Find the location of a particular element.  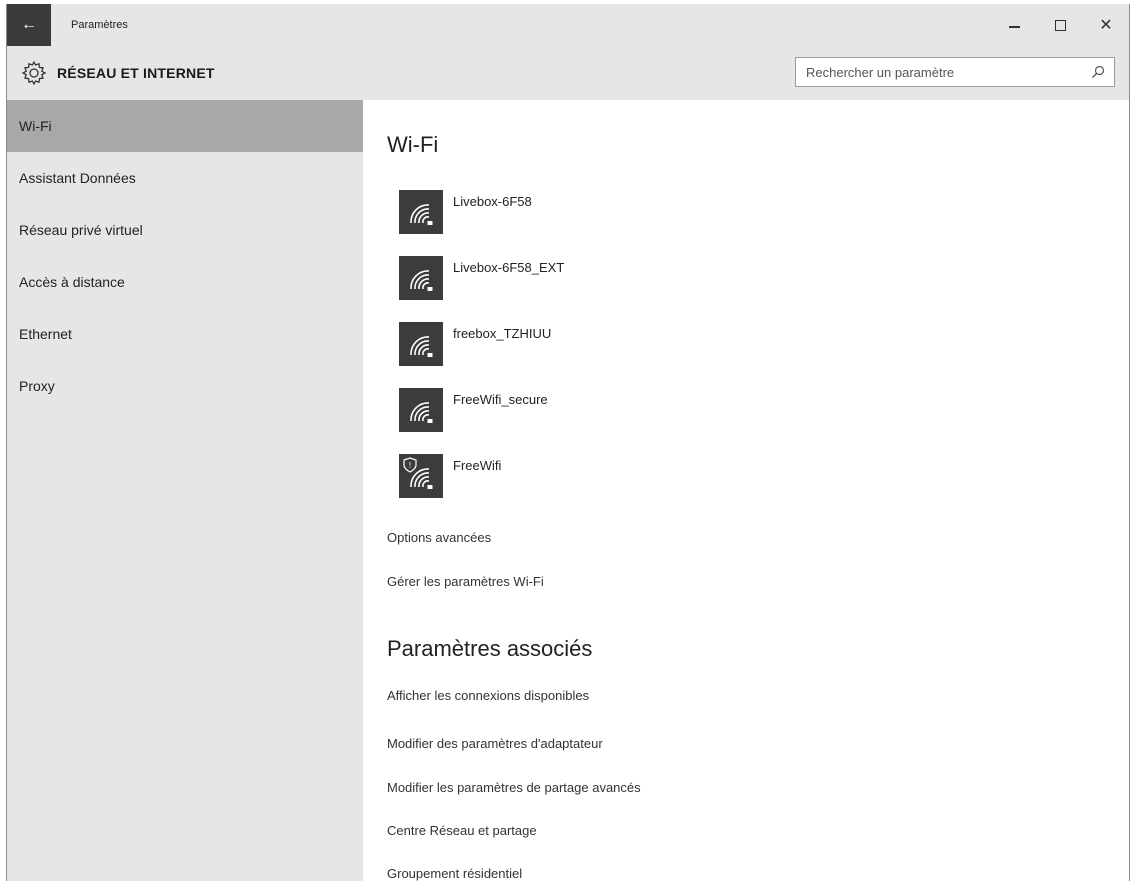

maximize-icon is located at coordinates (1060, 25).